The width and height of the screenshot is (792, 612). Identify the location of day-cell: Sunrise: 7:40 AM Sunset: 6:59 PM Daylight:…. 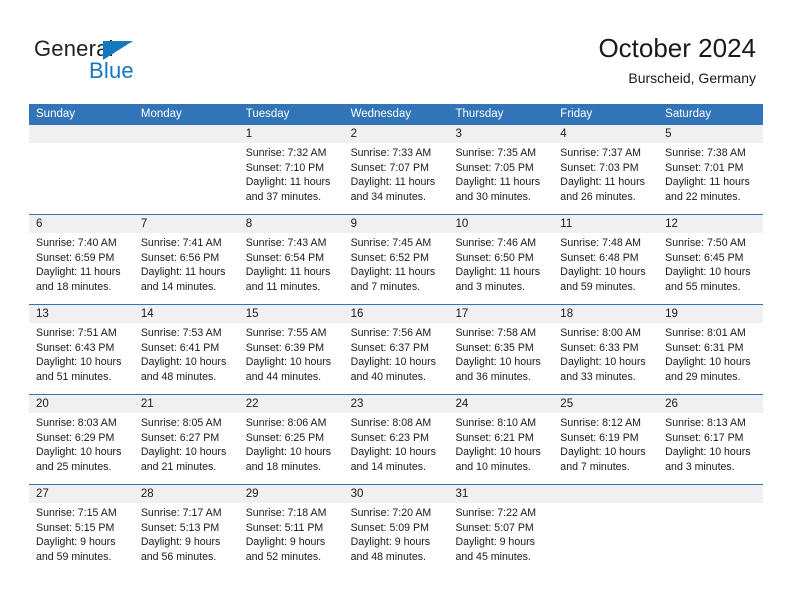
(81, 268).